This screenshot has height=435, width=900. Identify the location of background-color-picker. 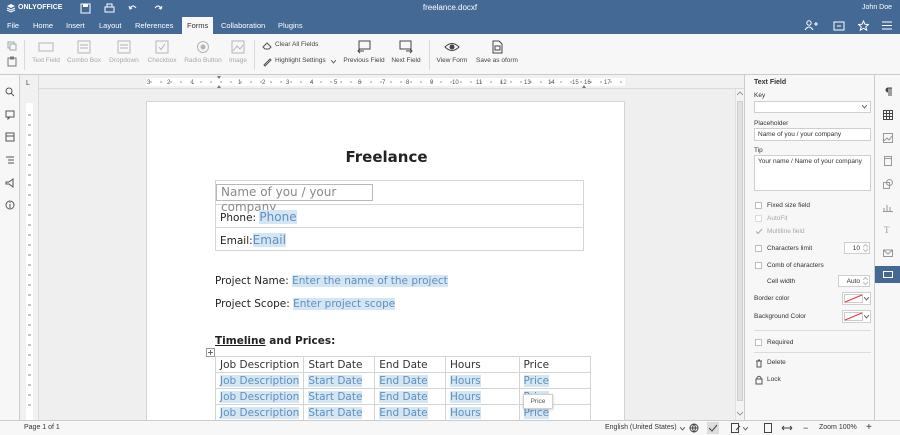
(856, 316).